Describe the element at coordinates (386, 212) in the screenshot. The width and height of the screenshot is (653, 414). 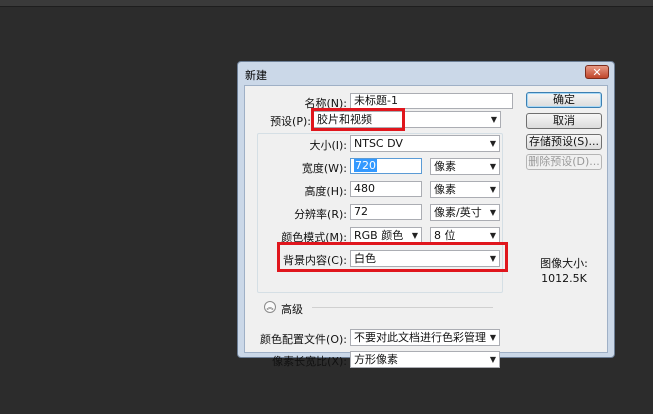
I see `resolution-input: 72` at that location.